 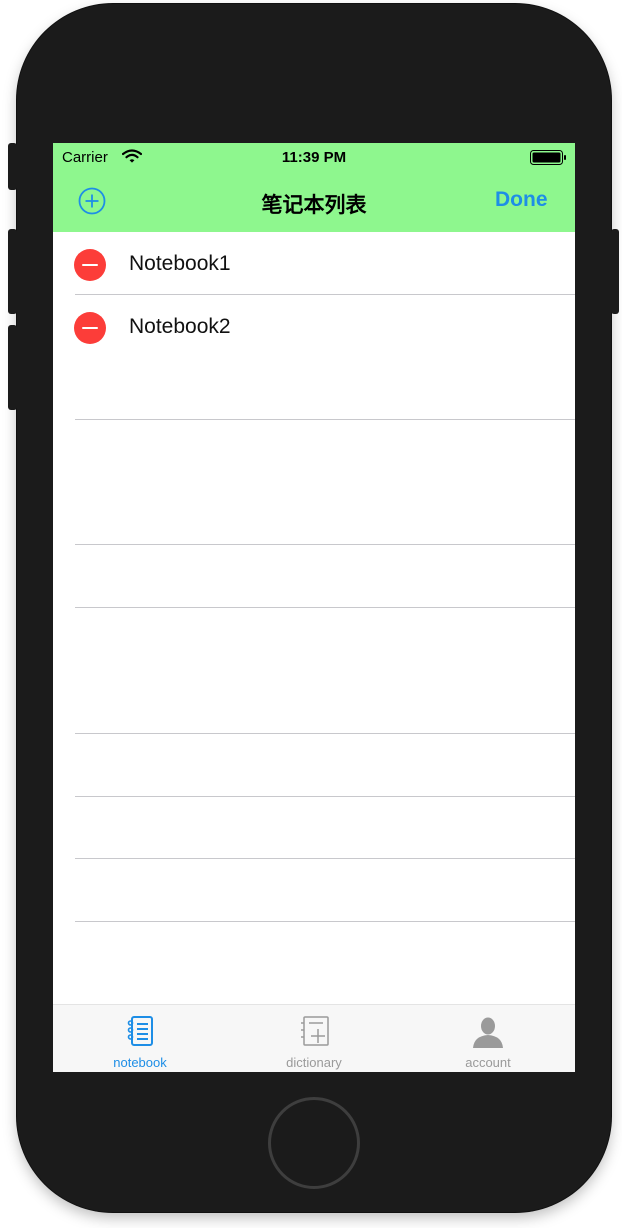 What do you see at coordinates (615, 271) in the screenshot?
I see `power-button` at bounding box center [615, 271].